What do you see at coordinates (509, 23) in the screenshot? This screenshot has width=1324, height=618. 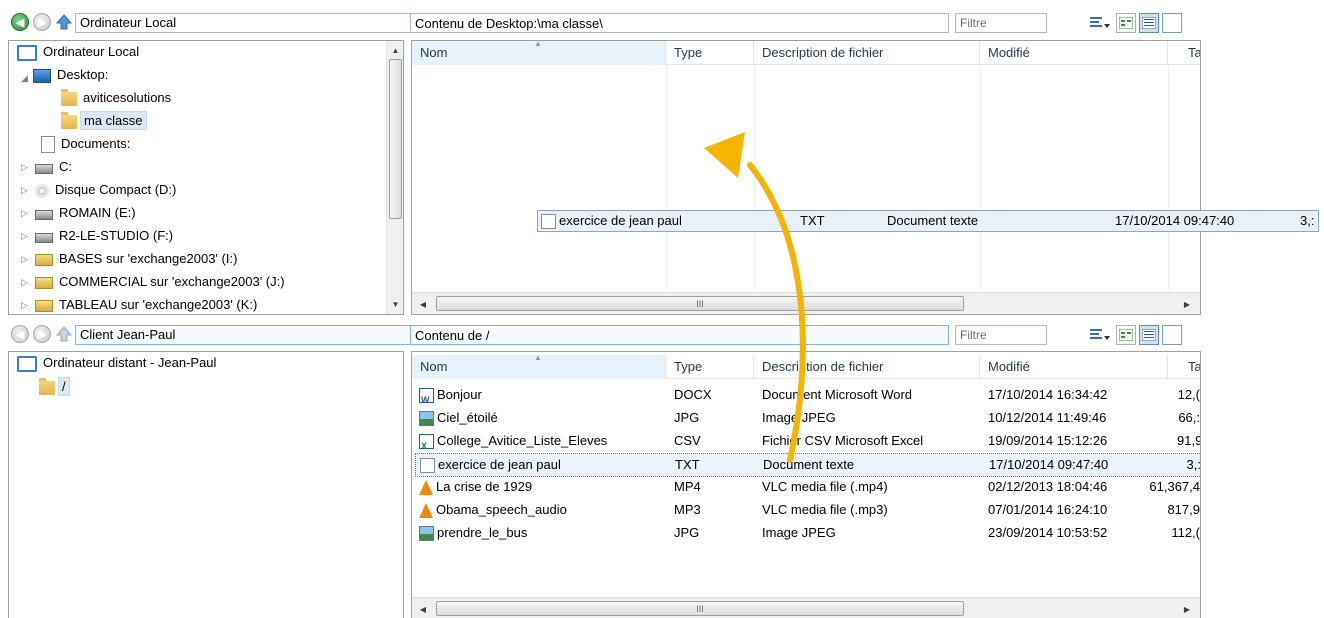 I see `top-content-label: Contenu de Desktop:\ma classe\` at bounding box center [509, 23].